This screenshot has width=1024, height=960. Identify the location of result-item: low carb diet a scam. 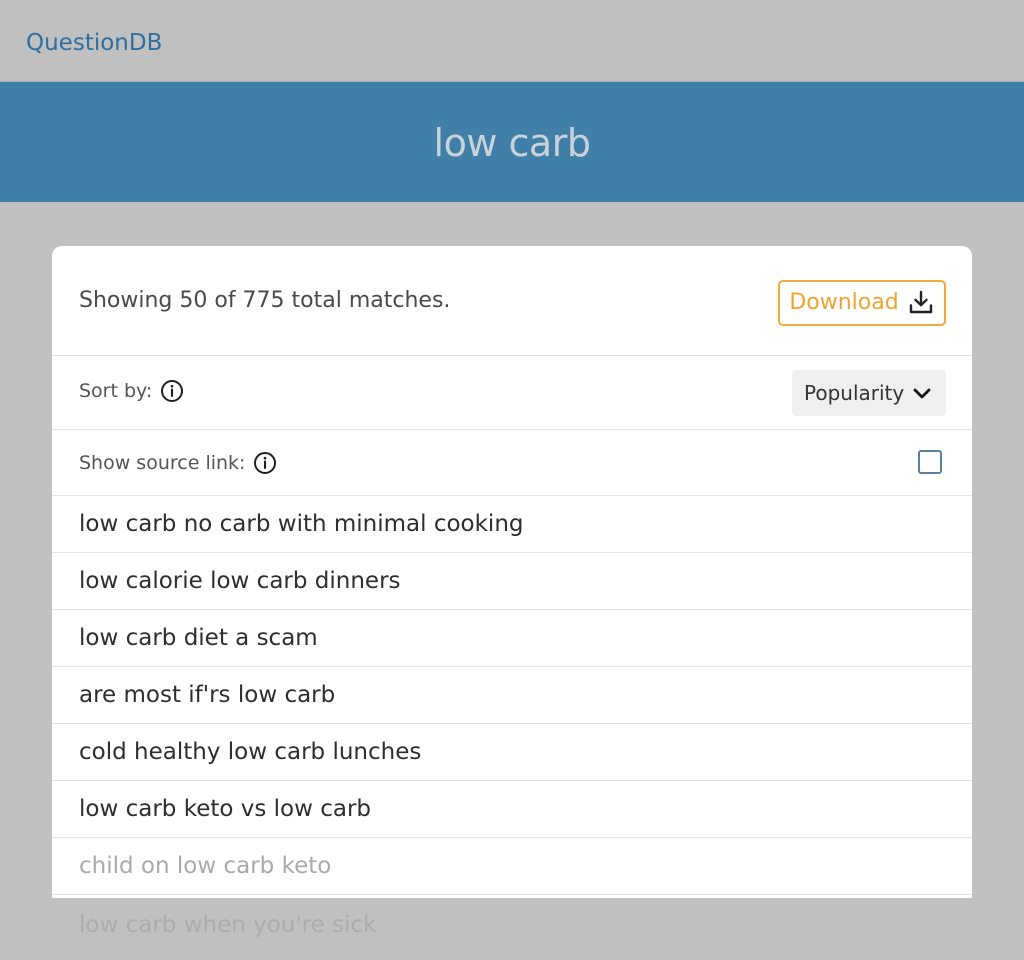
(512, 638).